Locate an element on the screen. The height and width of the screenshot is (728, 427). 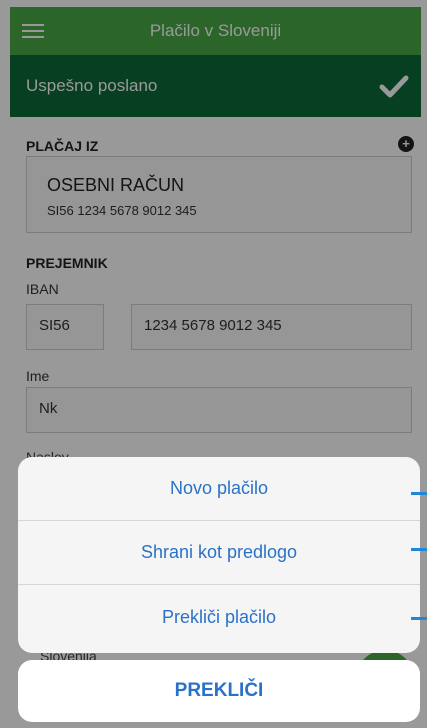
new-payment-option: Novo plačilo is located at coordinates (219, 489).